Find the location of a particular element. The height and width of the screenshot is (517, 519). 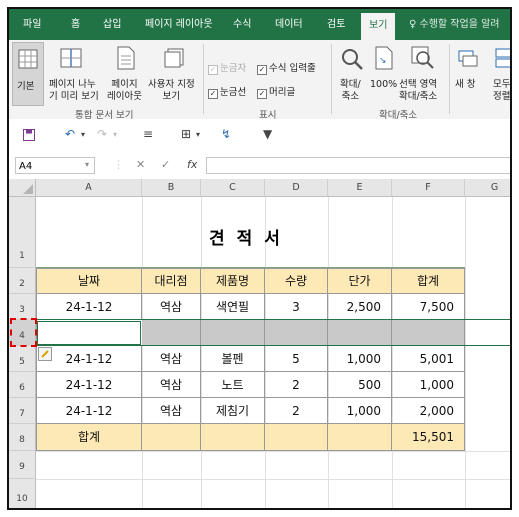

column-header-e: E is located at coordinates (360, 188).